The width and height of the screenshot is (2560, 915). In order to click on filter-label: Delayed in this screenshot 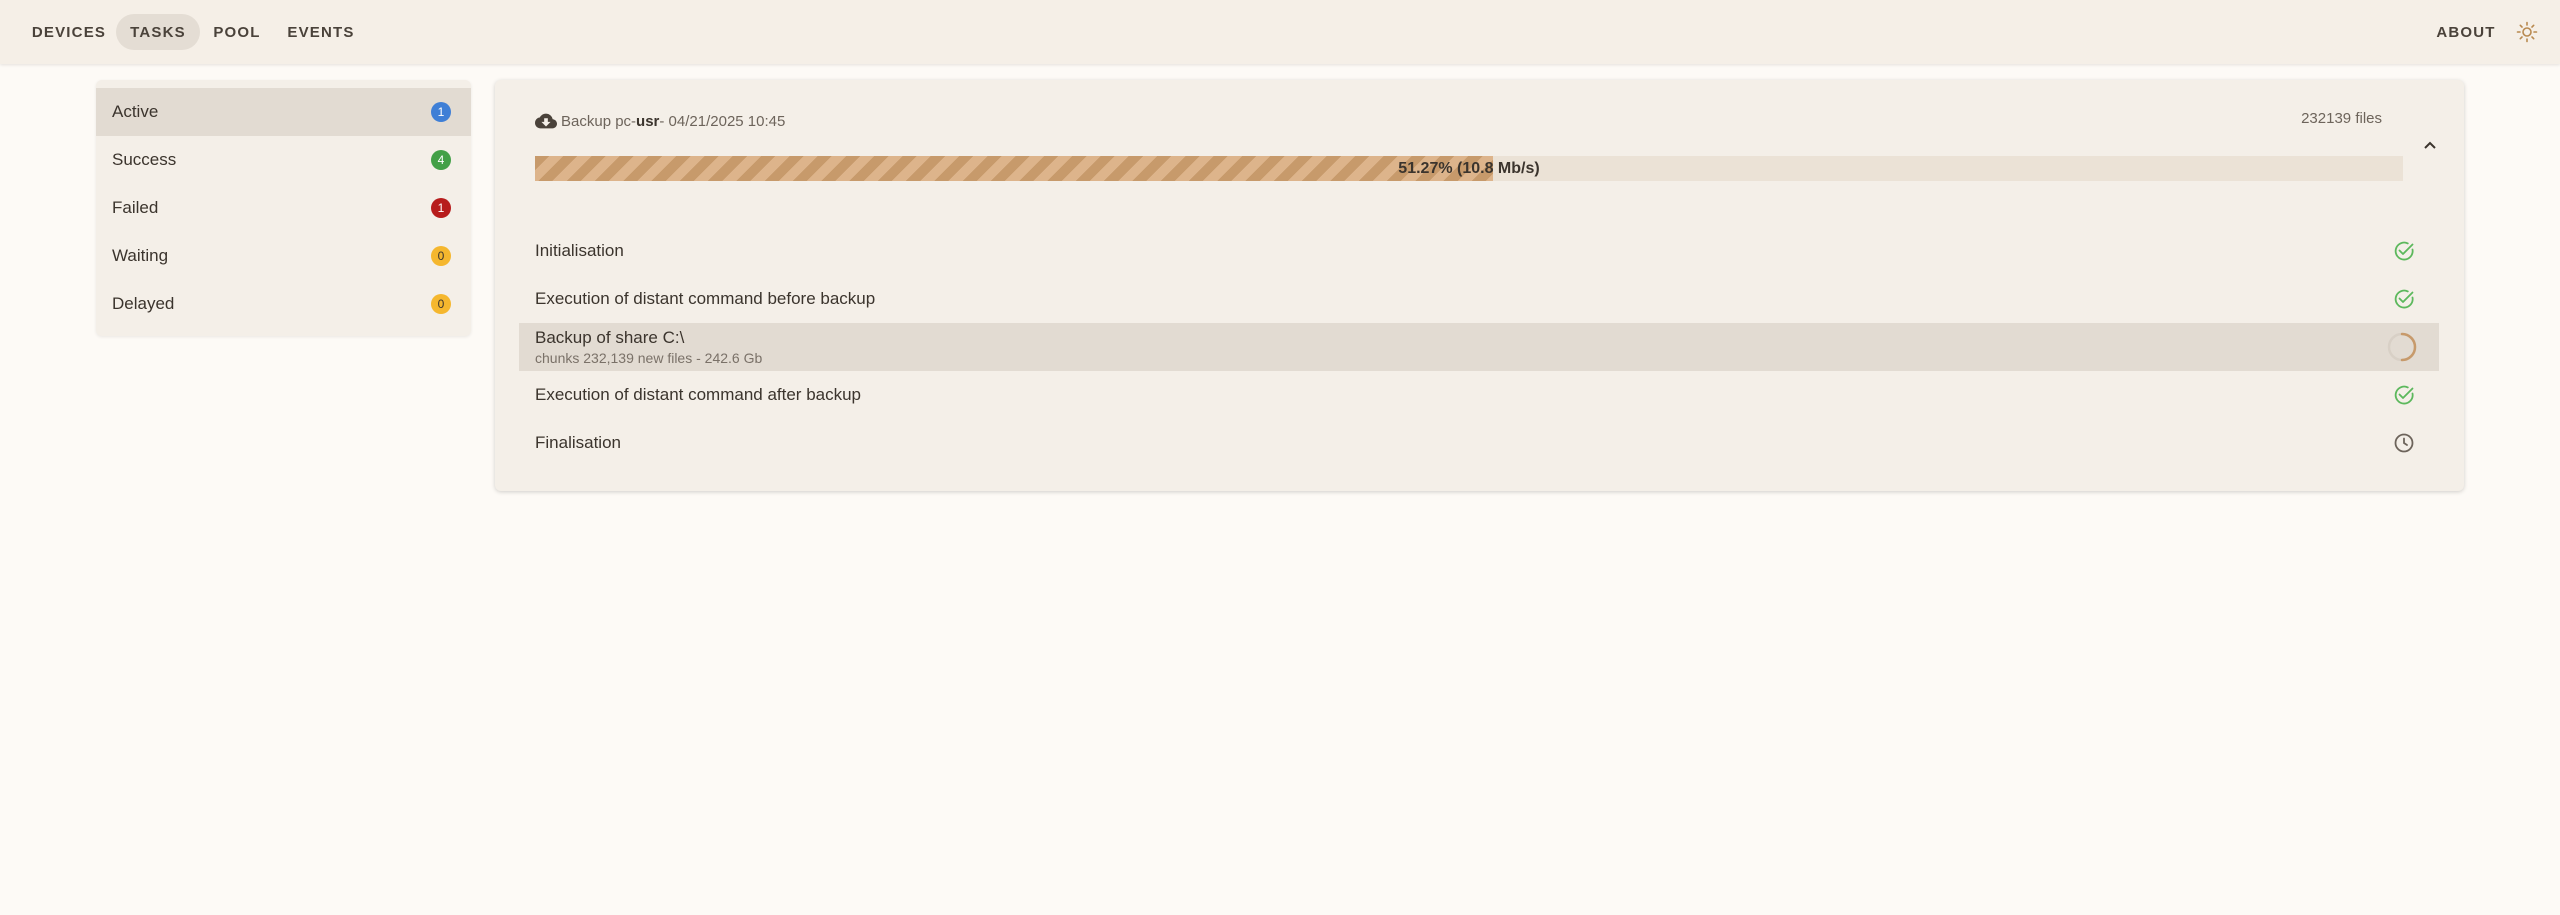, I will do `click(143, 303)`.